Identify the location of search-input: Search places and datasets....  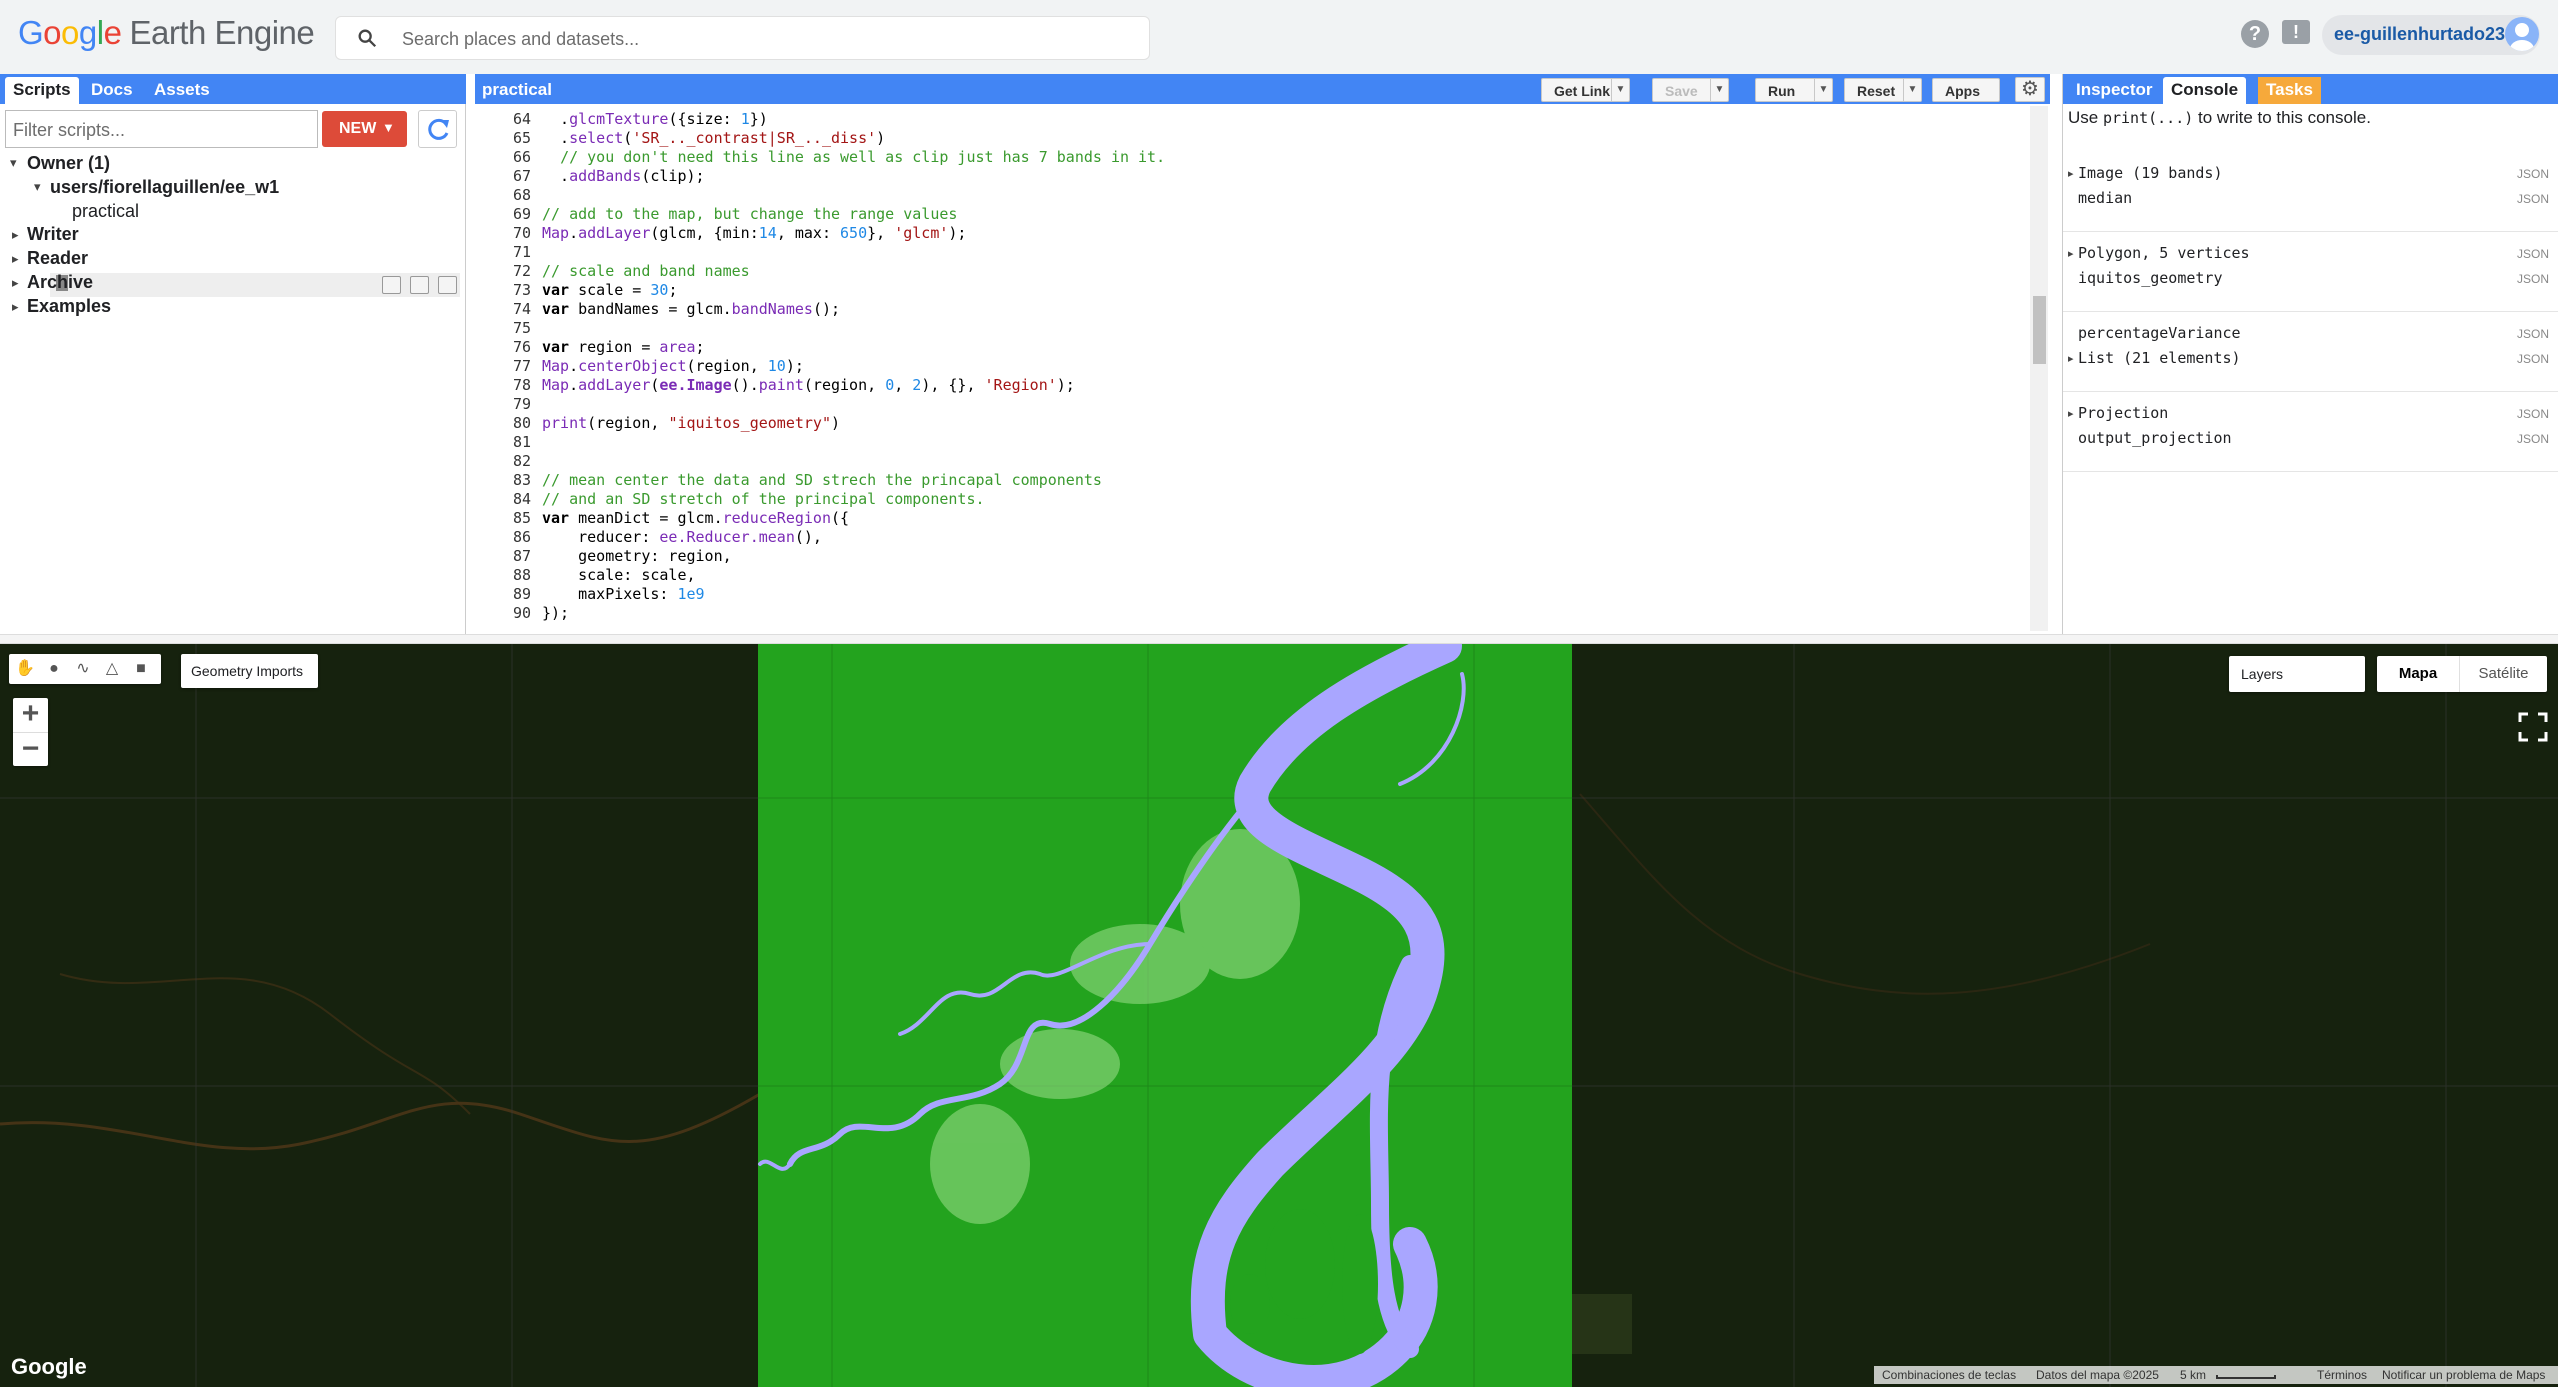
(742, 38).